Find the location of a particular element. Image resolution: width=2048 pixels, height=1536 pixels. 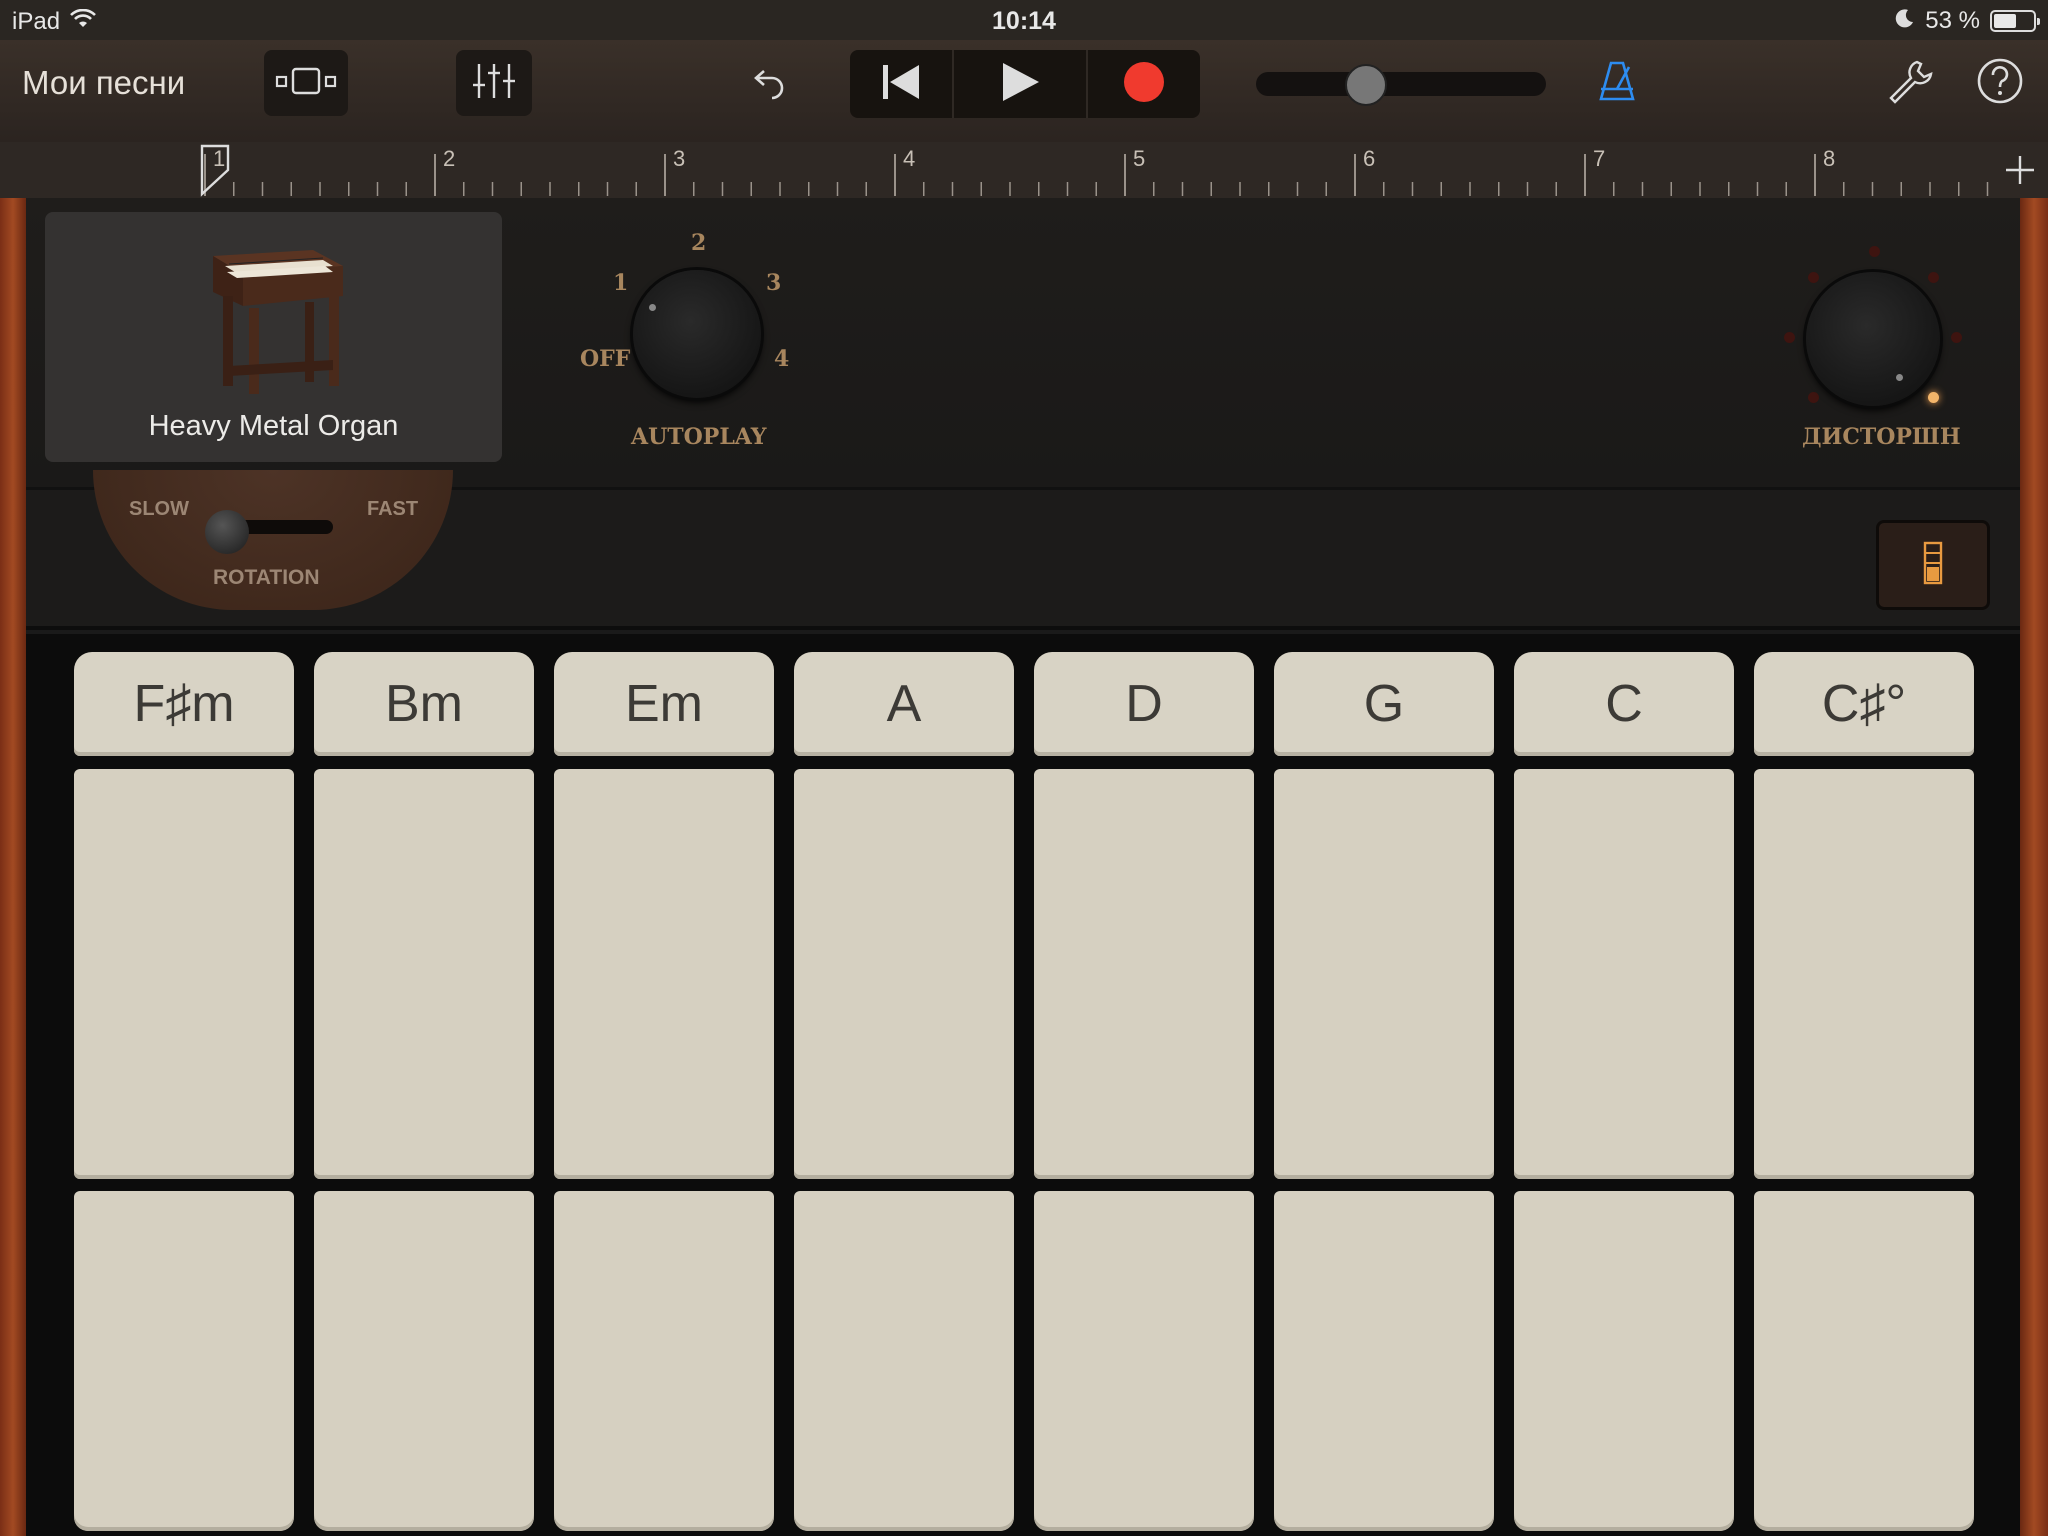

wood-side-right is located at coordinates (2034, 867).